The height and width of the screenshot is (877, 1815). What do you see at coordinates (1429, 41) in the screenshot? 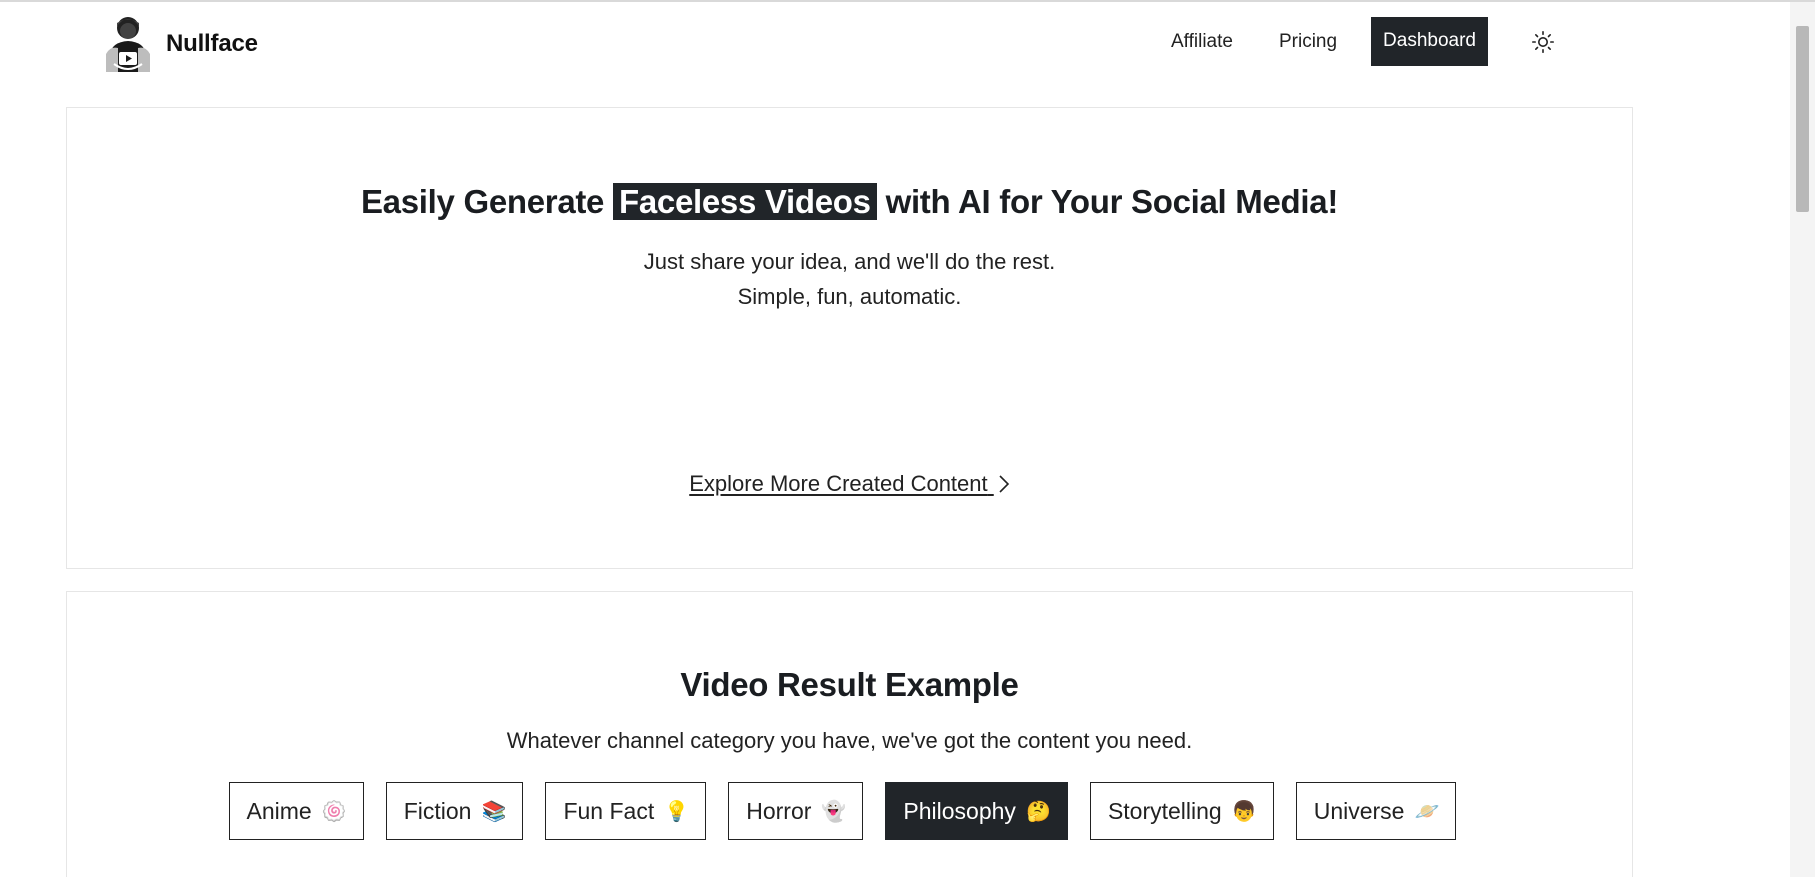
I see `dashboard-button: Dashboard` at bounding box center [1429, 41].